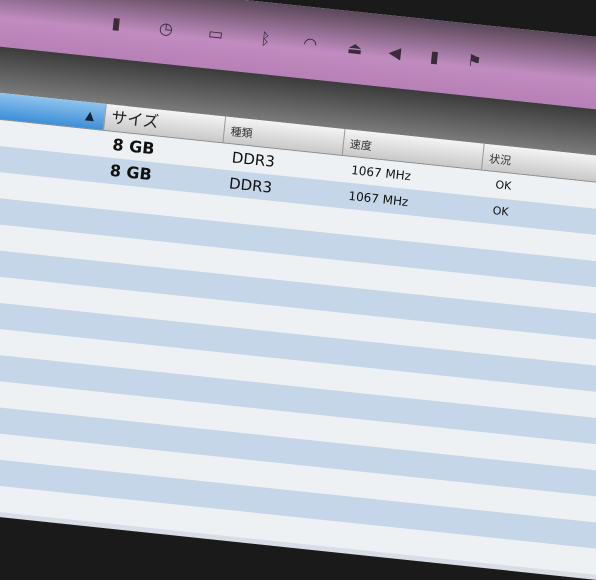 The width and height of the screenshot is (596, 580). What do you see at coordinates (355, 48) in the screenshot?
I see `eject-icon: ⏏` at bounding box center [355, 48].